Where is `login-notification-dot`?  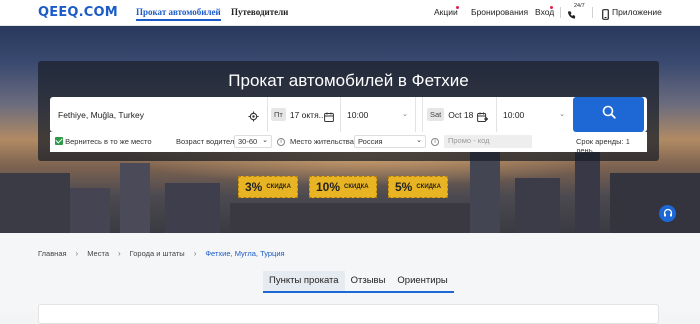 login-notification-dot is located at coordinates (551, 7).